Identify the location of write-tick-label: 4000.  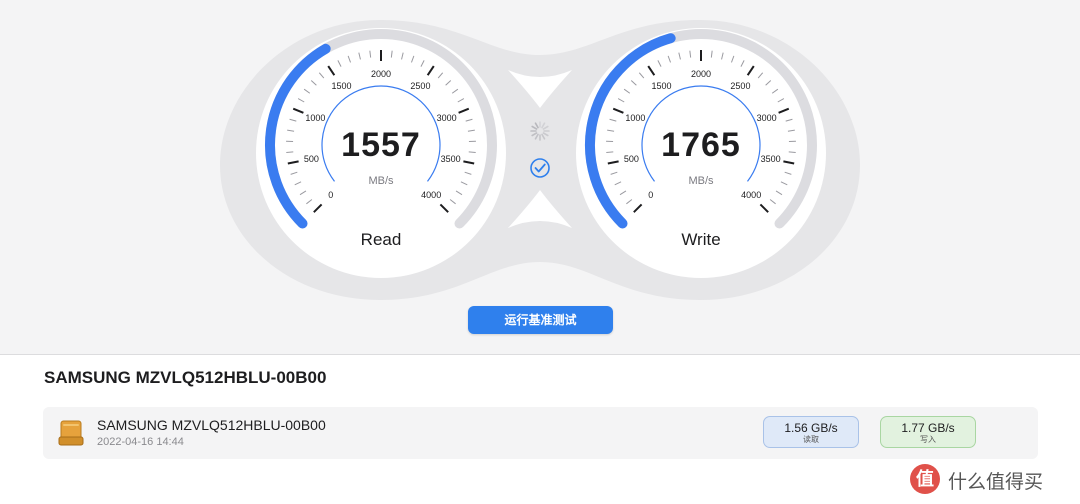
(751, 195).